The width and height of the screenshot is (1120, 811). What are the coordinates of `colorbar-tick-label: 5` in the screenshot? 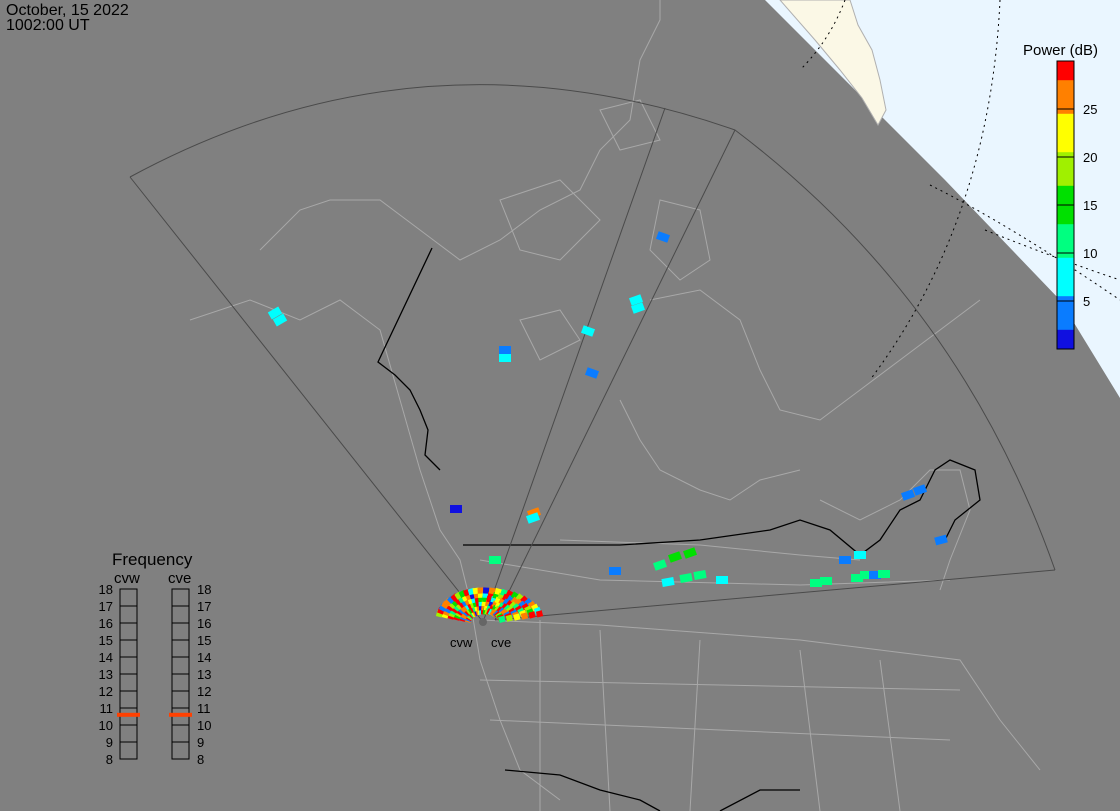 It's located at (1086, 301).